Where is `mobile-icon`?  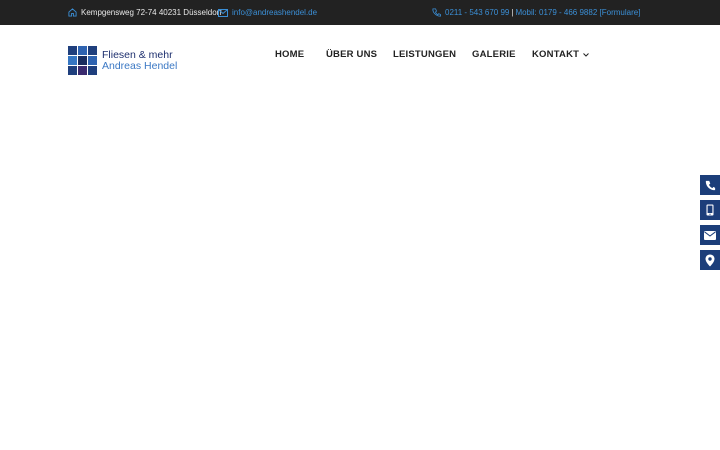 mobile-icon is located at coordinates (710, 210).